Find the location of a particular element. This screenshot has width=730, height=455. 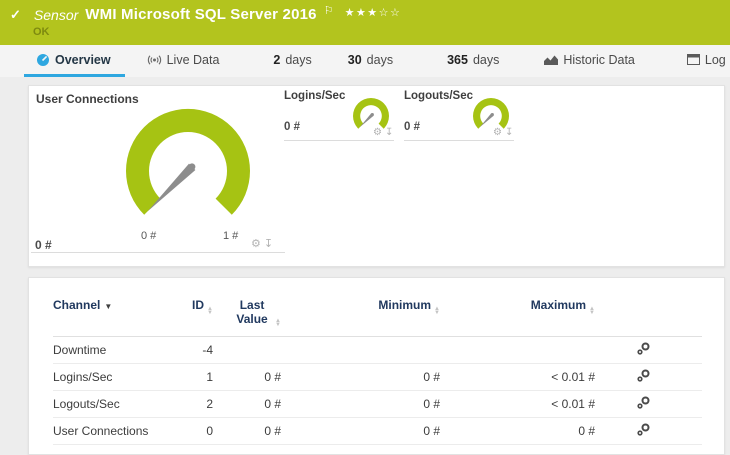

tab-30-days: 30 days is located at coordinates (370, 61).